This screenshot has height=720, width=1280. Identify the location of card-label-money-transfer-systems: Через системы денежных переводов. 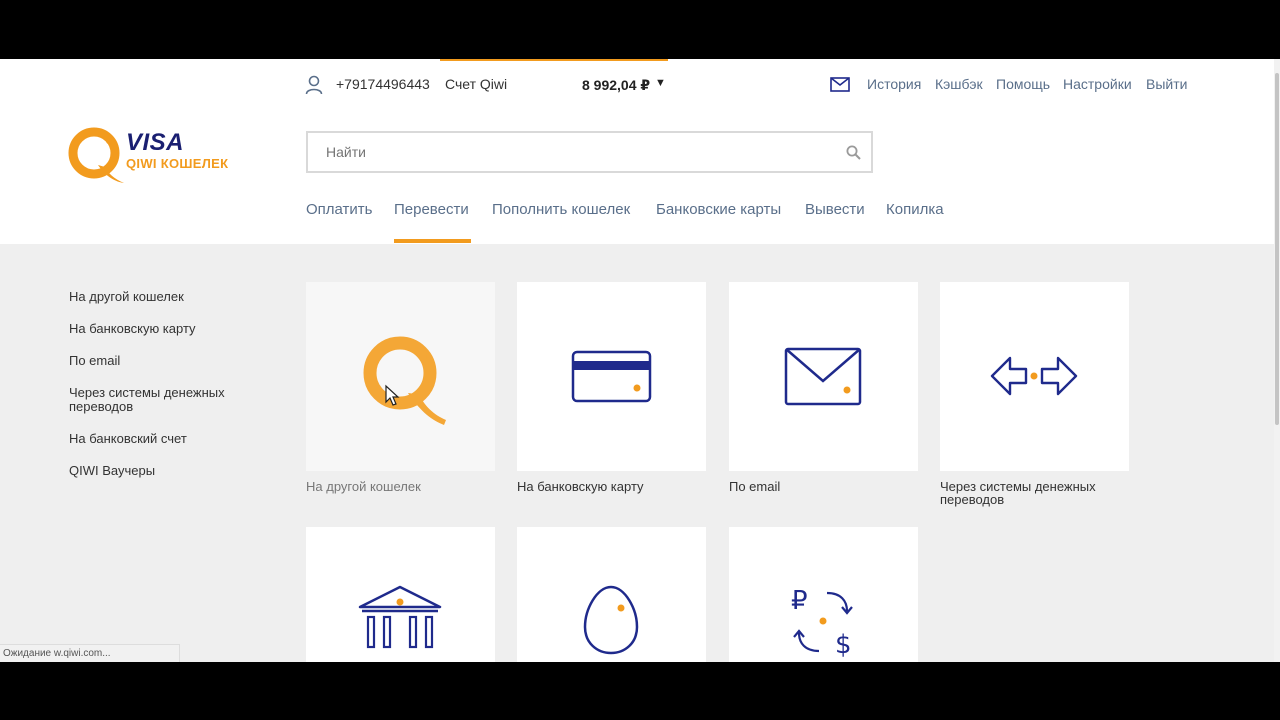
(1018, 493).